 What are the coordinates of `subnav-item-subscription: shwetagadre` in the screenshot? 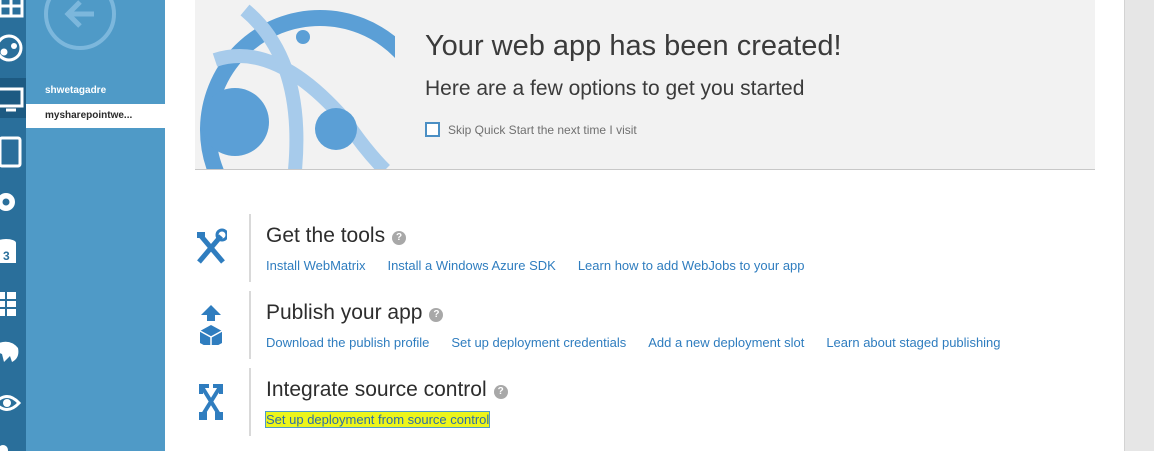 It's located at (95, 91).